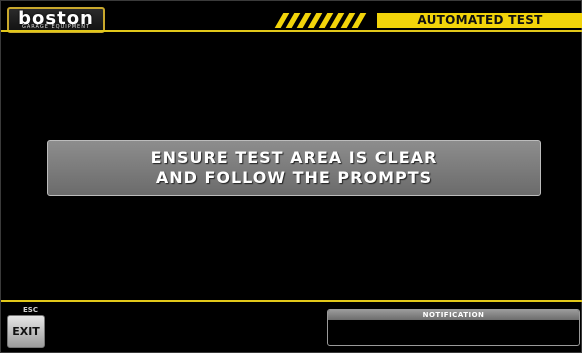  Describe the element at coordinates (453, 315) in the screenshot. I see `notification-title: NOTIFICATION` at that location.